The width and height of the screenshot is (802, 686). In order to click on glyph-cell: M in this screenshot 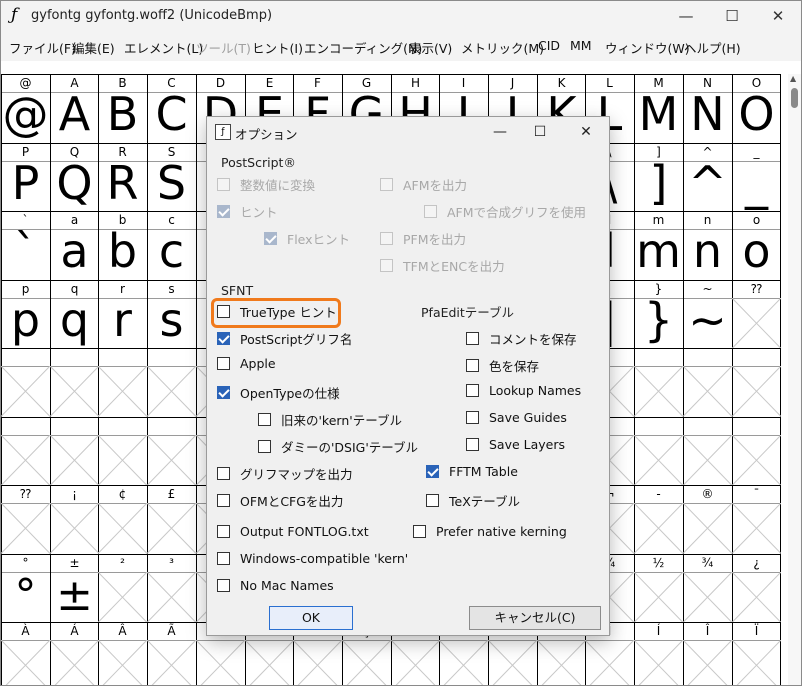, I will do `click(658, 115)`.